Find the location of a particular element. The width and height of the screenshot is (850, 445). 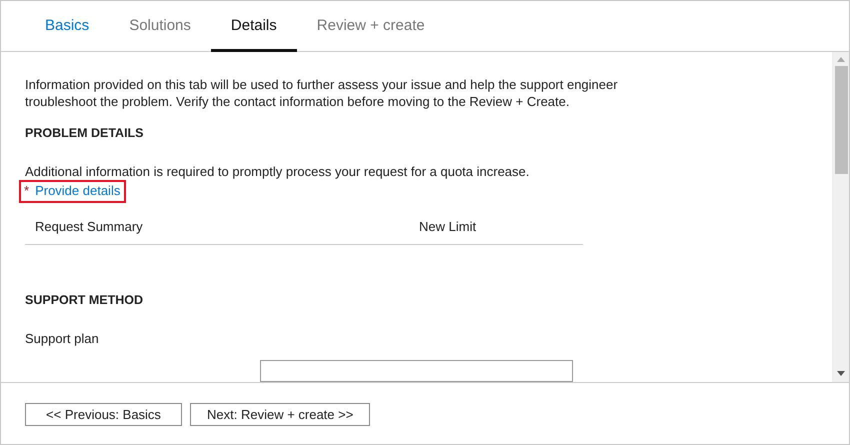

required-mark: * is located at coordinates (27, 190).